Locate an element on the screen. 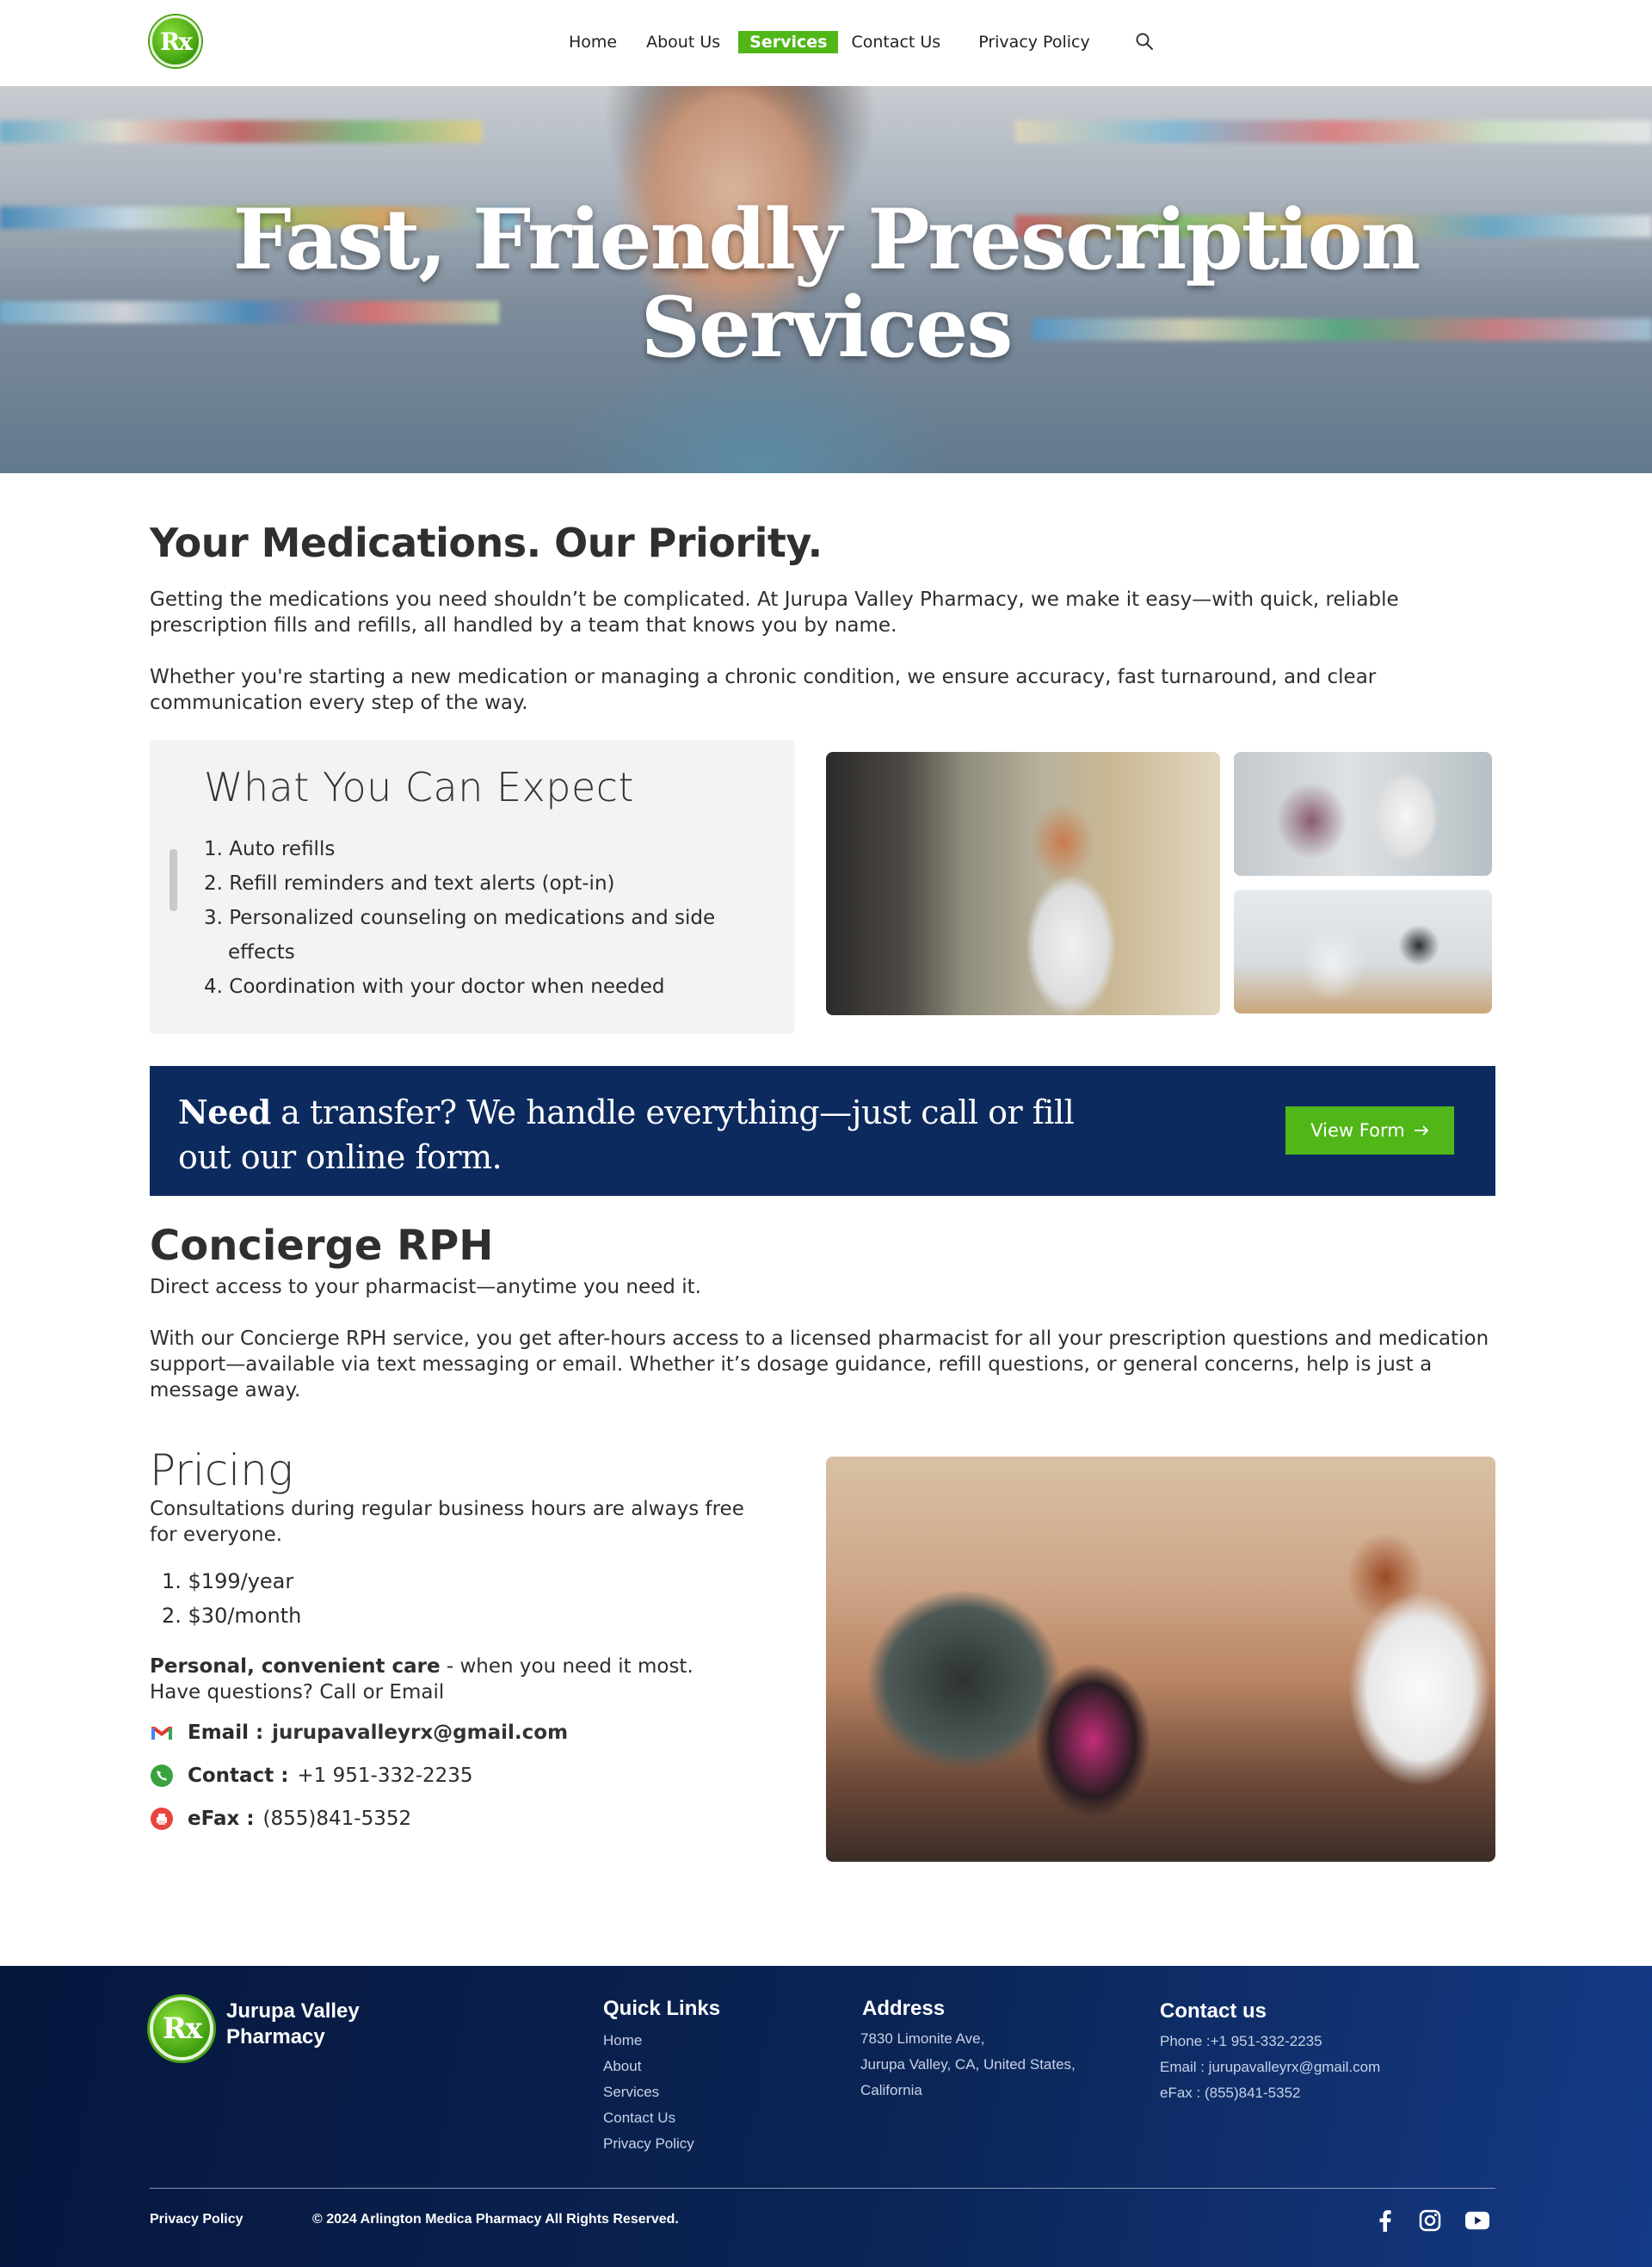 Image resolution: width=1652 pixels, height=2267 pixels. footer-link-privacy-policy: Privacy Policy is located at coordinates (648, 2144).